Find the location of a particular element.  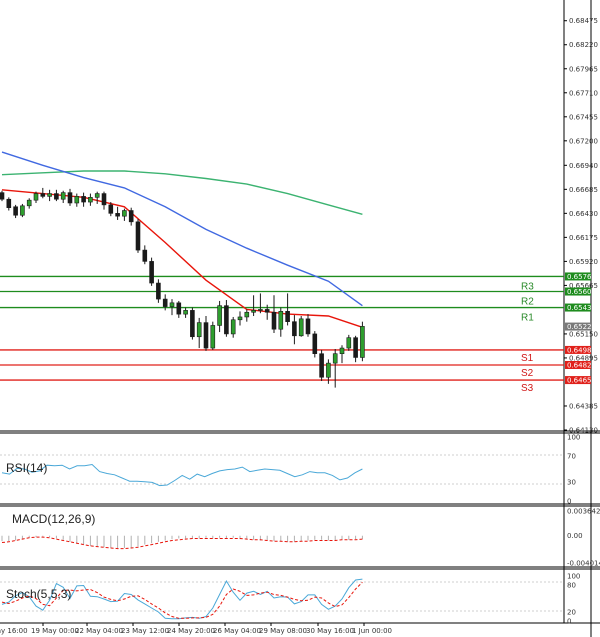

rsi-tick-label: 70 is located at coordinates (571, 457).